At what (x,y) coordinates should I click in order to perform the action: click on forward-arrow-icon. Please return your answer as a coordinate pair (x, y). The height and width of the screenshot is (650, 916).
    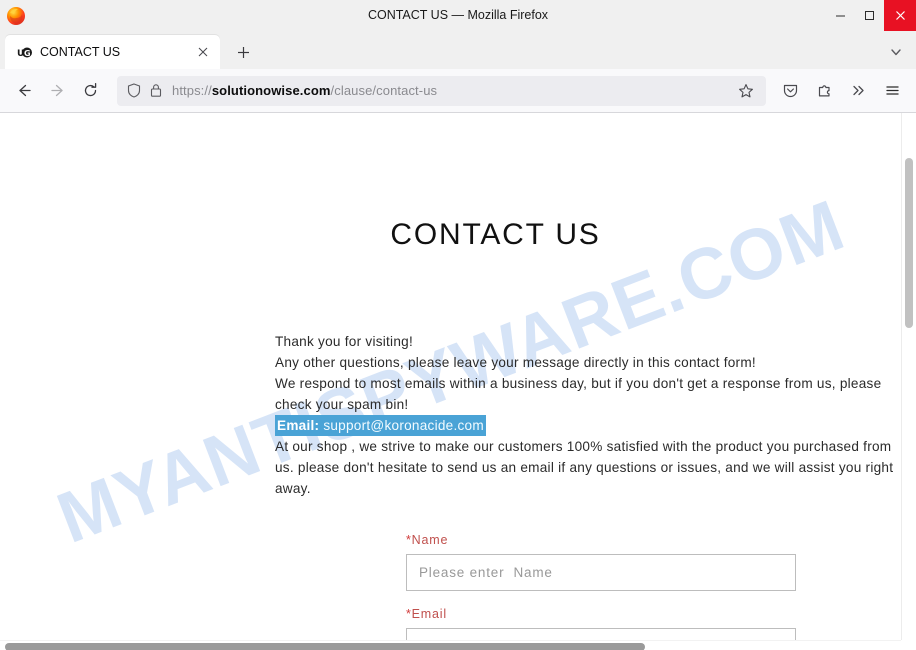
    Looking at the image, I should click on (57, 90).